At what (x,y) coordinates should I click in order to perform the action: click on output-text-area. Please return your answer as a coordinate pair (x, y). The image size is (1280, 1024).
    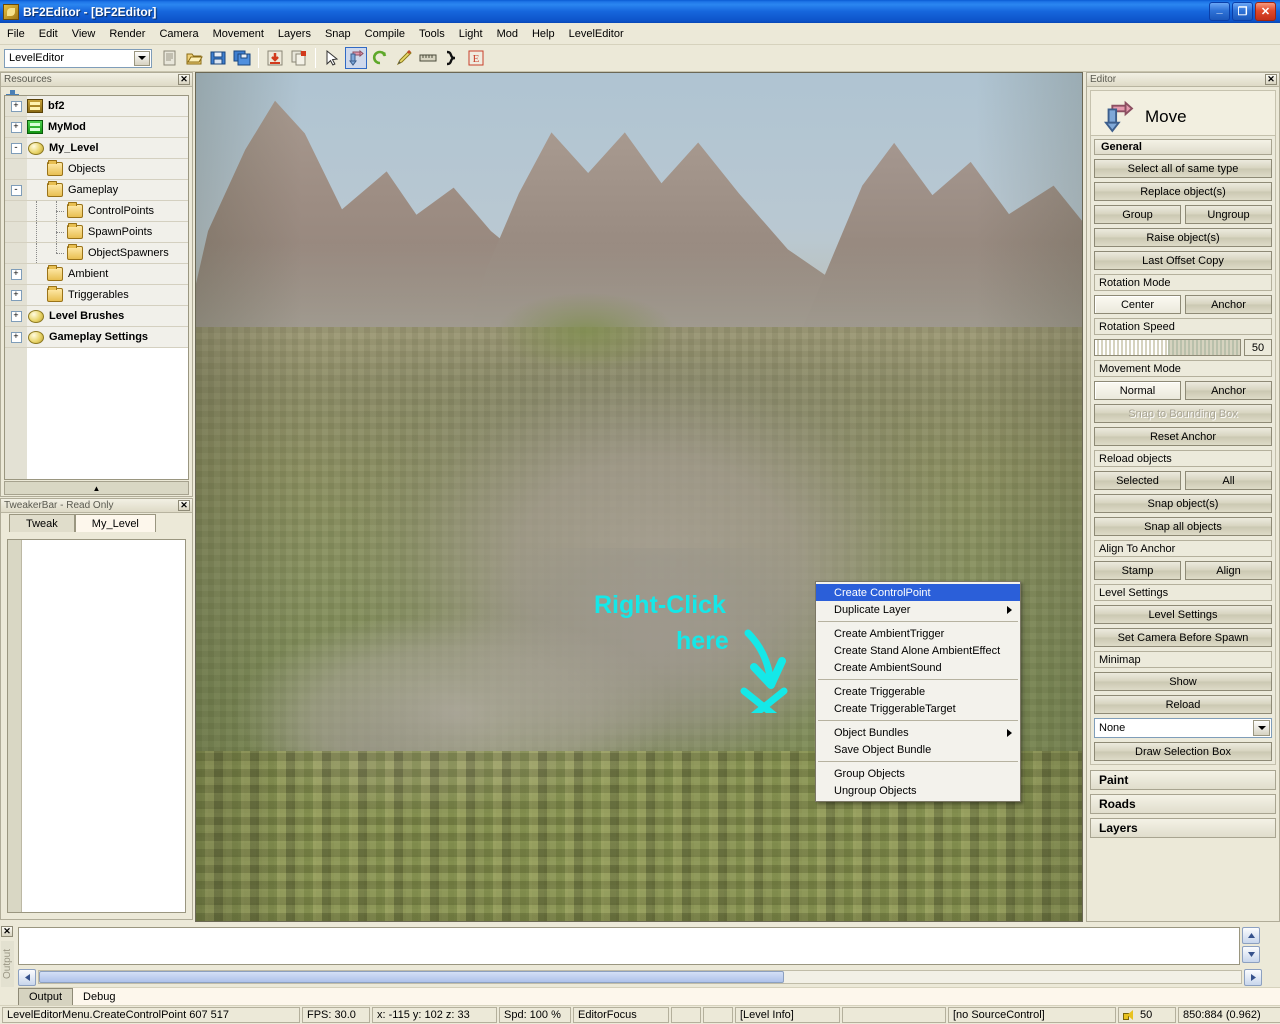
    Looking at the image, I should click on (629, 946).